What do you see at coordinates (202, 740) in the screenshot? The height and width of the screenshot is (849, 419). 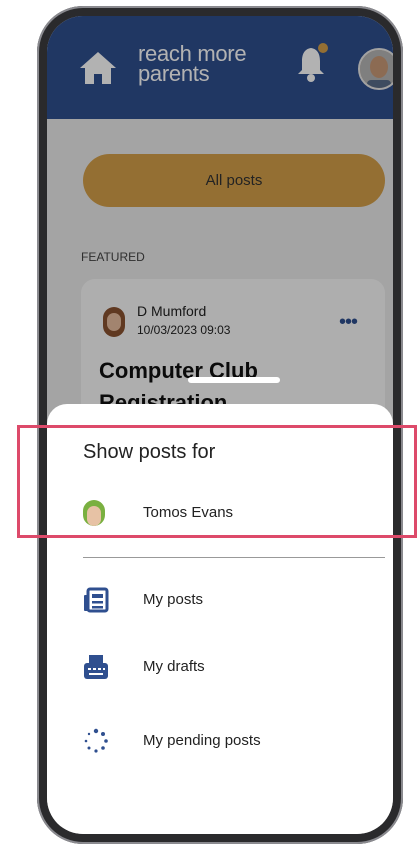 I see `my-pending-posts-label: My pending posts` at bounding box center [202, 740].